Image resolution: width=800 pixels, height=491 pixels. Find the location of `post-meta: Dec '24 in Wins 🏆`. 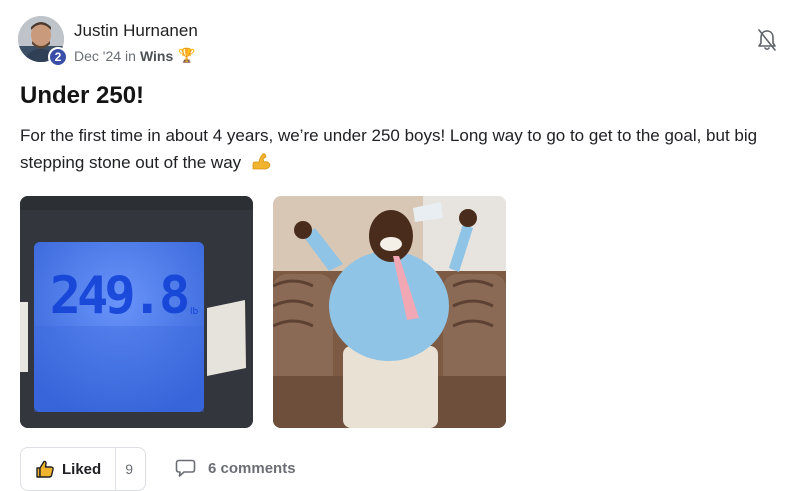

post-meta: Dec '24 in Wins 🏆 is located at coordinates (135, 55).